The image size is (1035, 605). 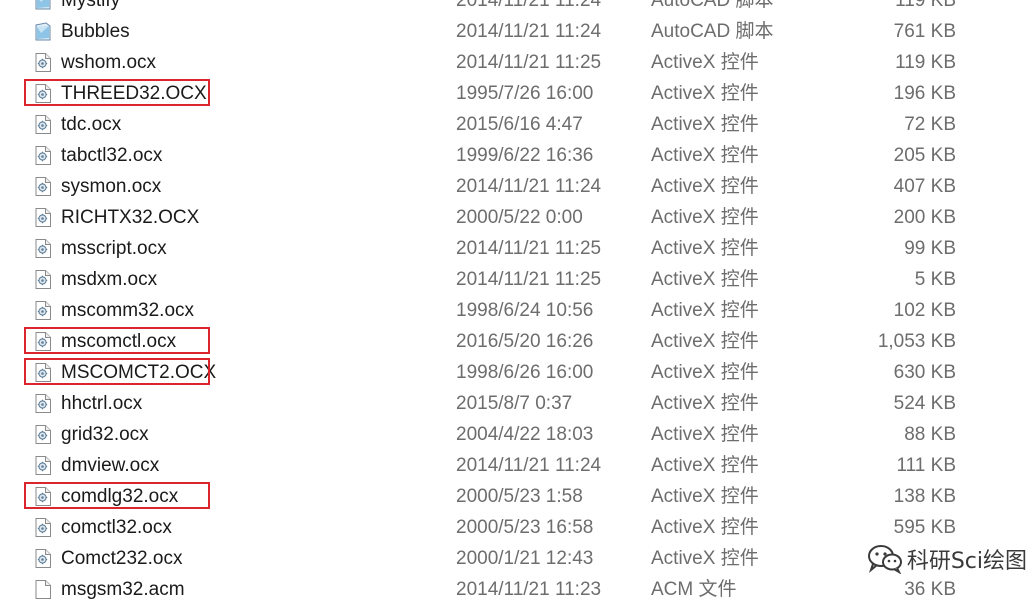 I want to click on file-size: 1,053 KB, so click(x=916, y=341).